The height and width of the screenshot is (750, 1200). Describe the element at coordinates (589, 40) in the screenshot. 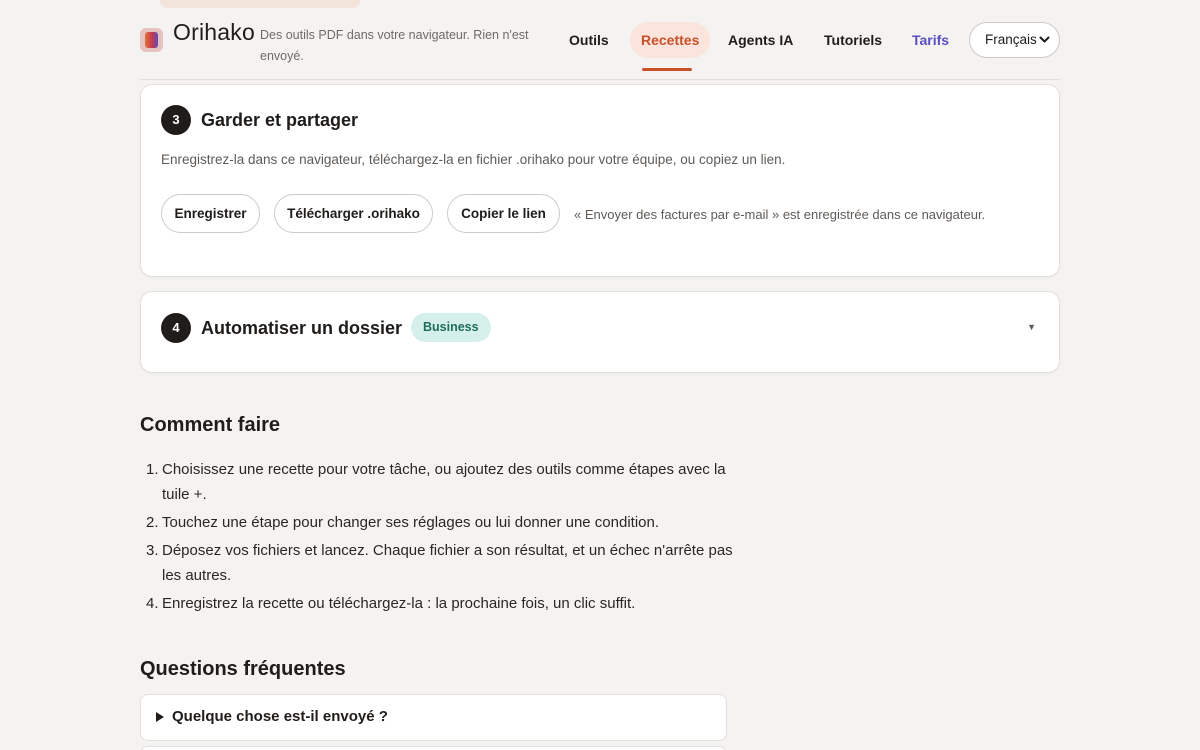

I see `nav-outils: Outils` at that location.